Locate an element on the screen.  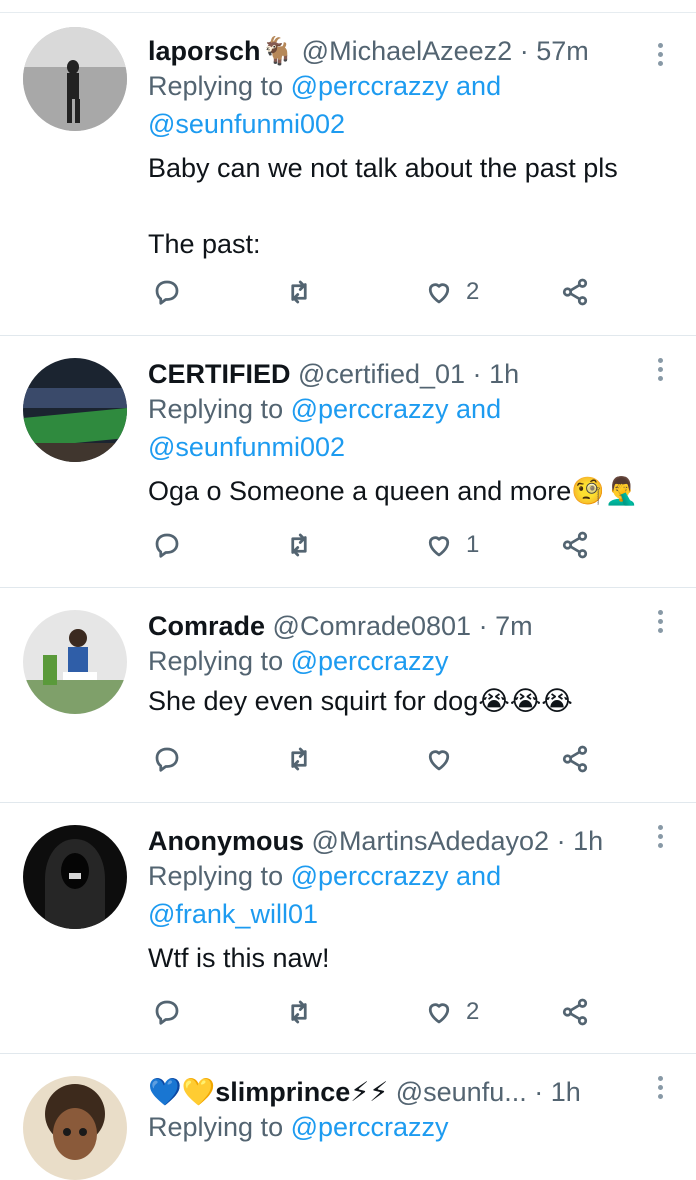
timestamp: 7m is located at coordinates (514, 626).